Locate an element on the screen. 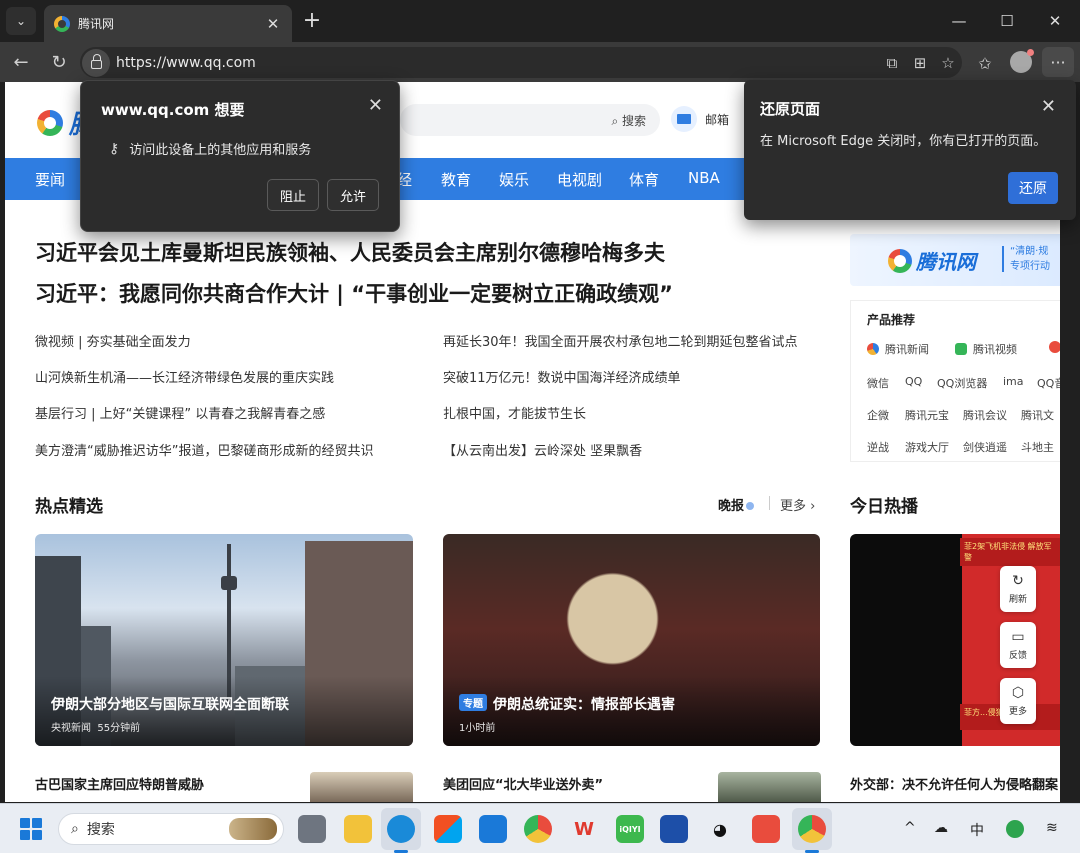  product-link: 逆战 is located at coordinates (878, 447).